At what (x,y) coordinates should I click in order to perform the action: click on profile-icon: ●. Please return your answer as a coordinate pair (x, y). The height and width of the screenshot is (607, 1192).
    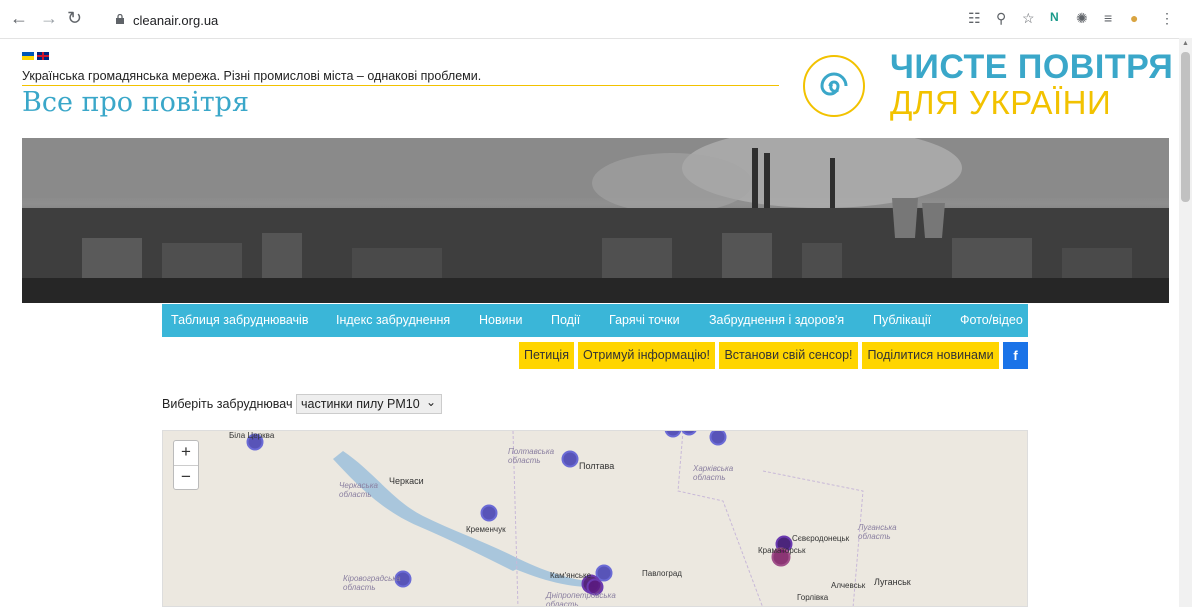
    Looking at the image, I should click on (1134, 18).